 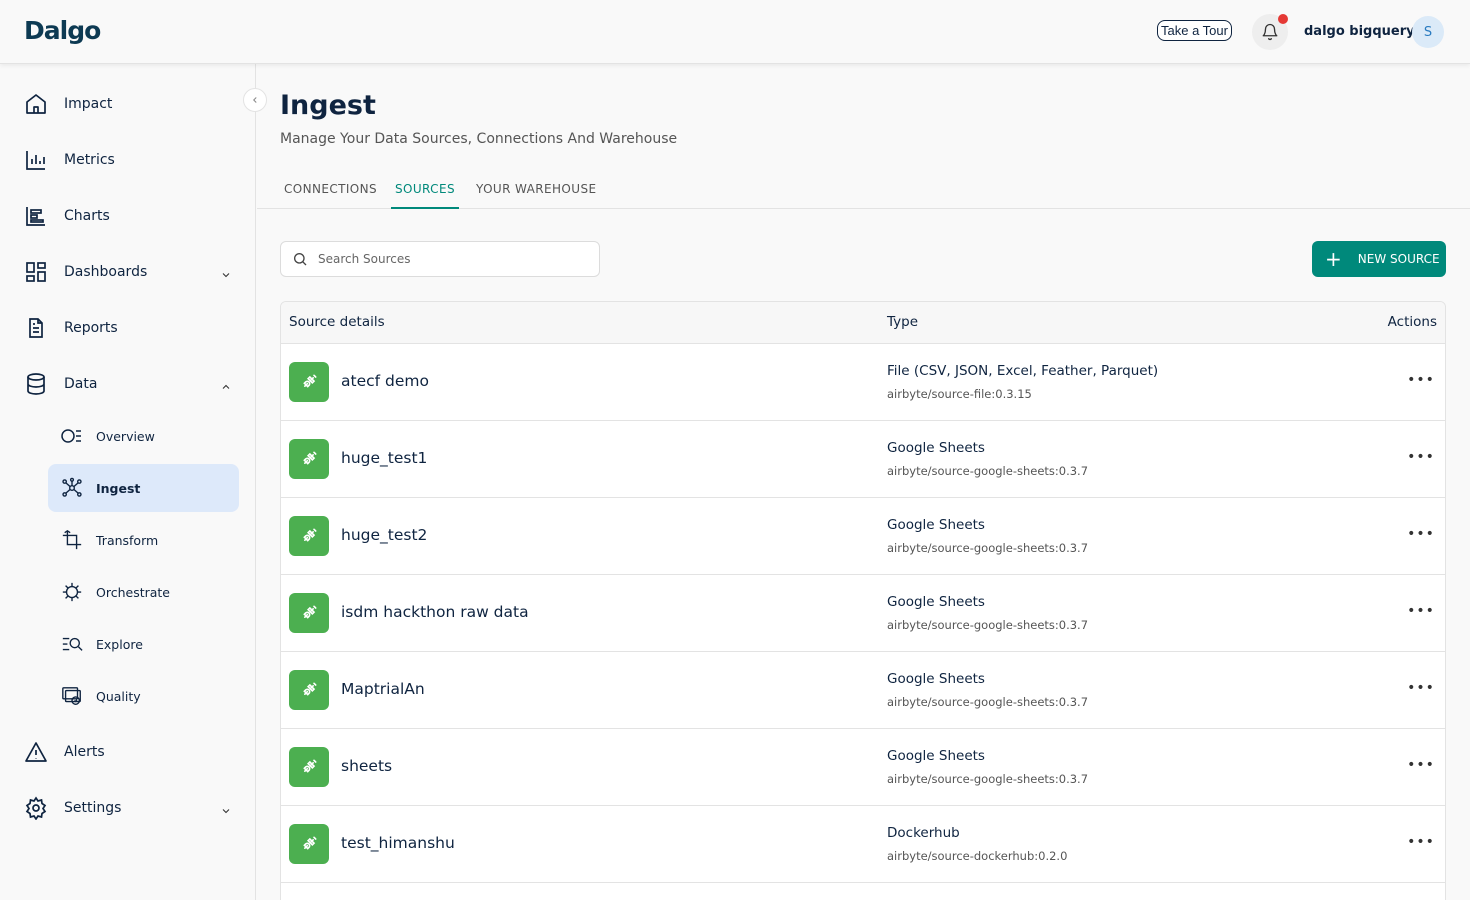 What do you see at coordinates (143, 696) in the screenshot?
I see `sidebar-subitem-quality: Quality` at bounding box center [143, 696].